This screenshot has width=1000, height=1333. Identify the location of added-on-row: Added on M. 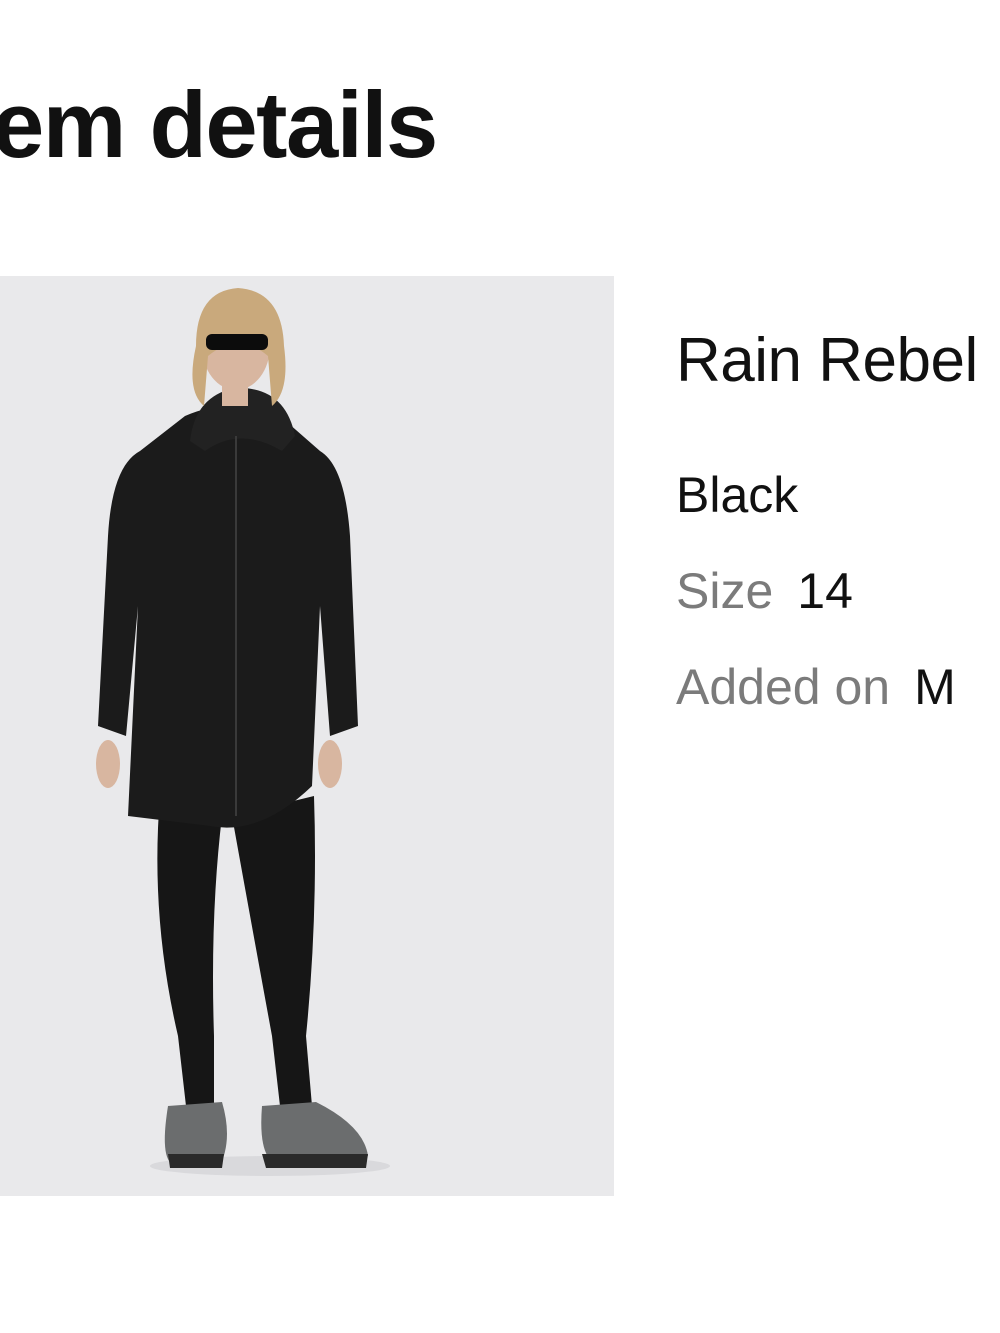
(816, 687).